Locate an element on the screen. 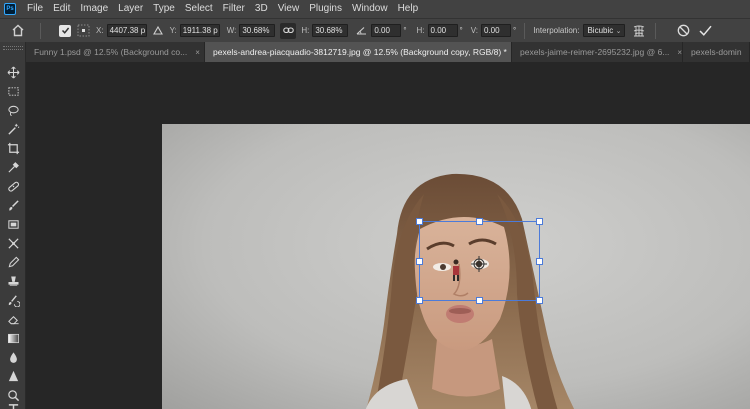  panel-grip is located at coordinates (13, 48).